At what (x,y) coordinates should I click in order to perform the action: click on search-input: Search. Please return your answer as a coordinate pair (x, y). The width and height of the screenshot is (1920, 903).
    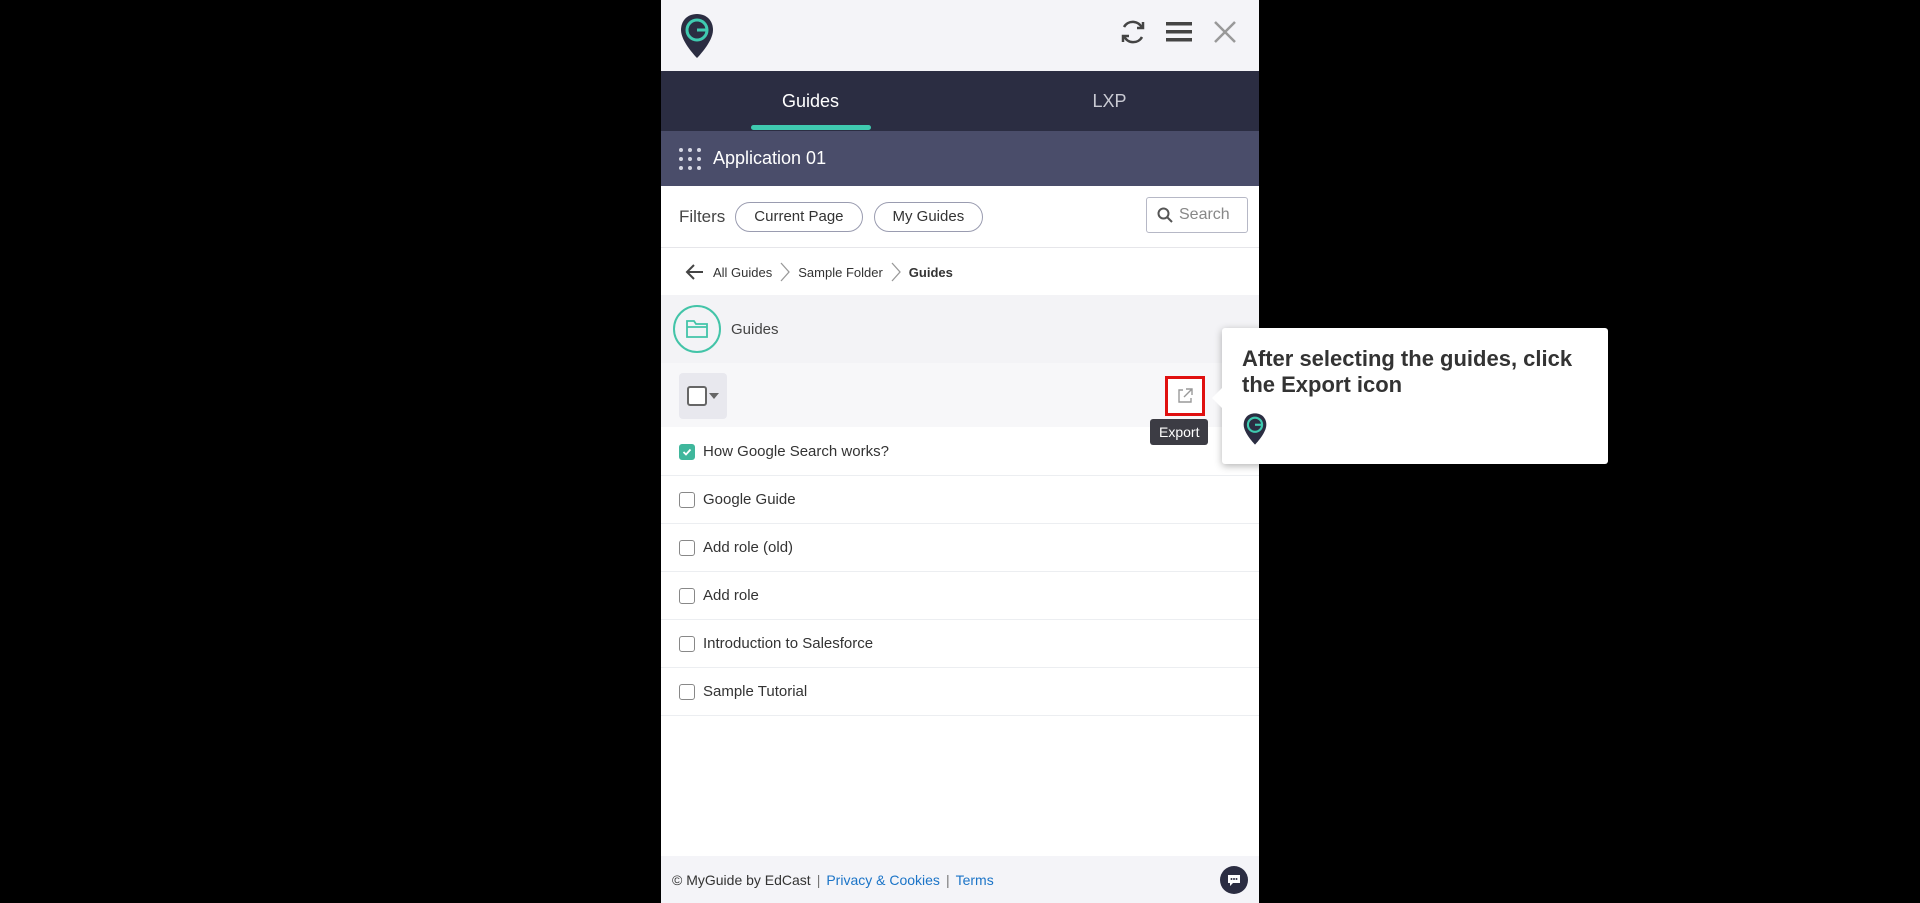
    Looking at the image, I should click on (1197, 215).